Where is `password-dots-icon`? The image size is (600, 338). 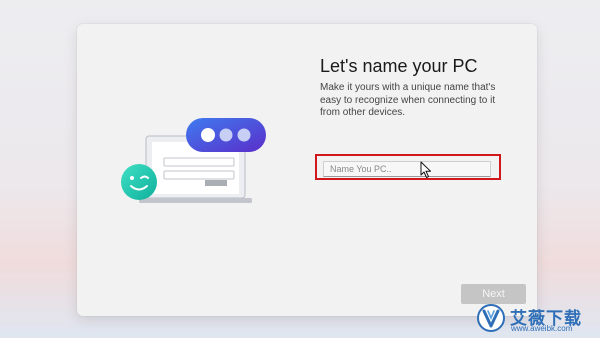
password-dots-icon is located at coordinates (226, 135).